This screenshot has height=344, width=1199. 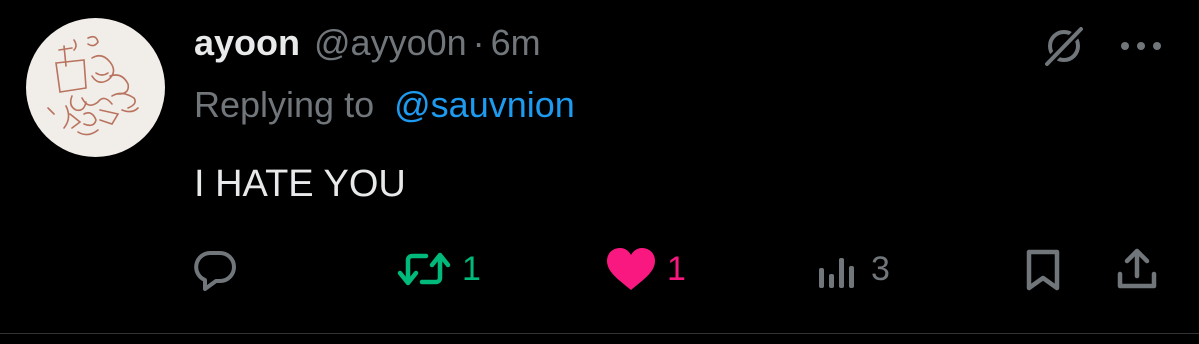 I want to click on bookmark-icon, so click(x=1043, y=270).